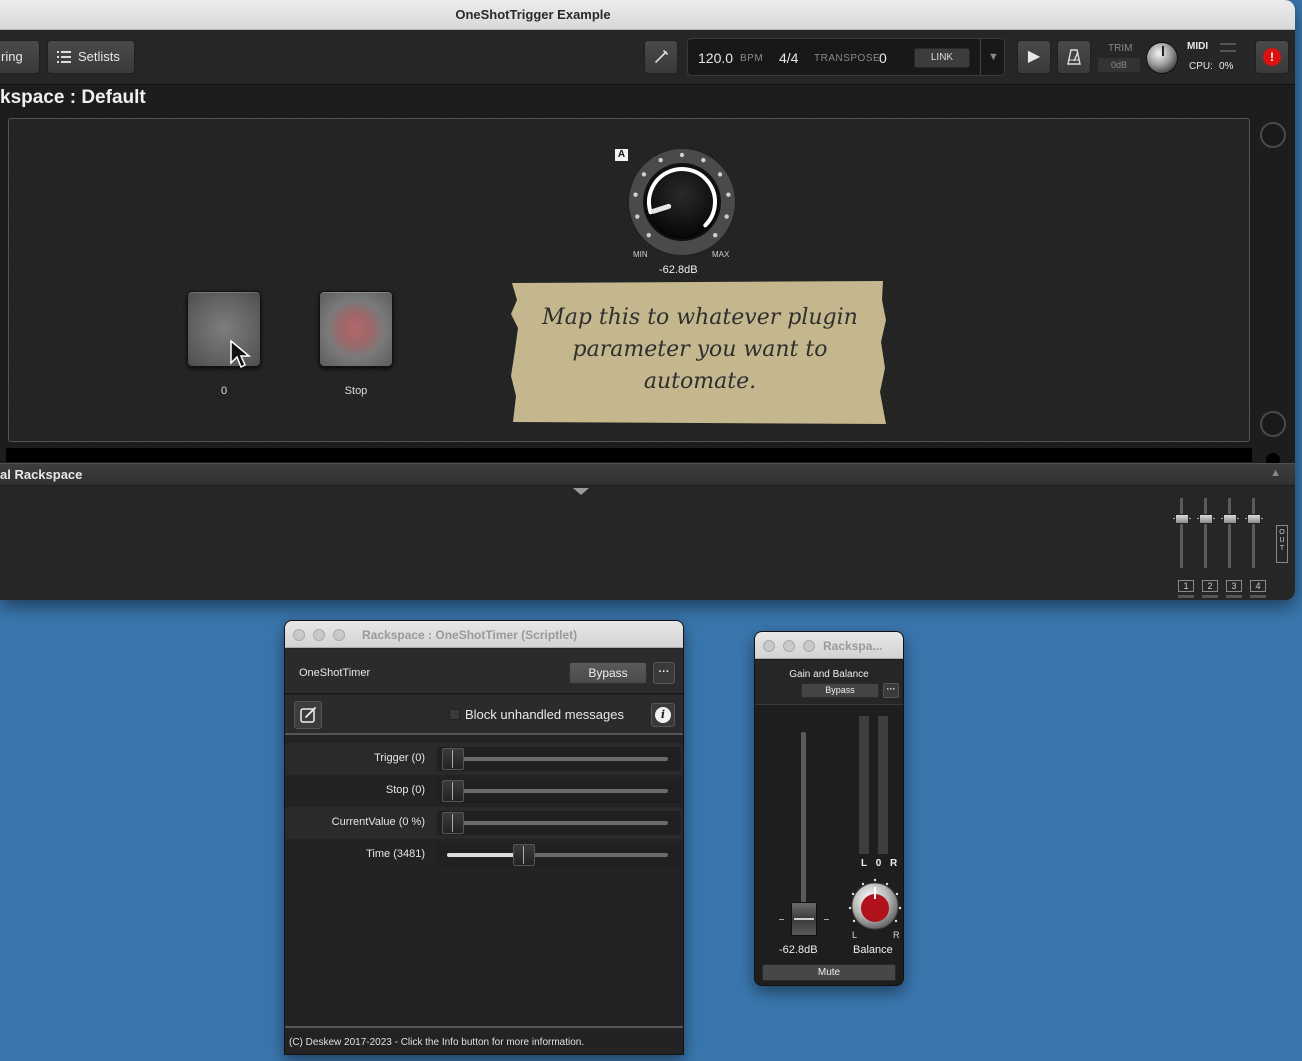 The width and height of the screenshot is (1302, 1061). Describe the element at coordinates (1186, 586) in the screenshot. I see `channel-number: 1` at that location.